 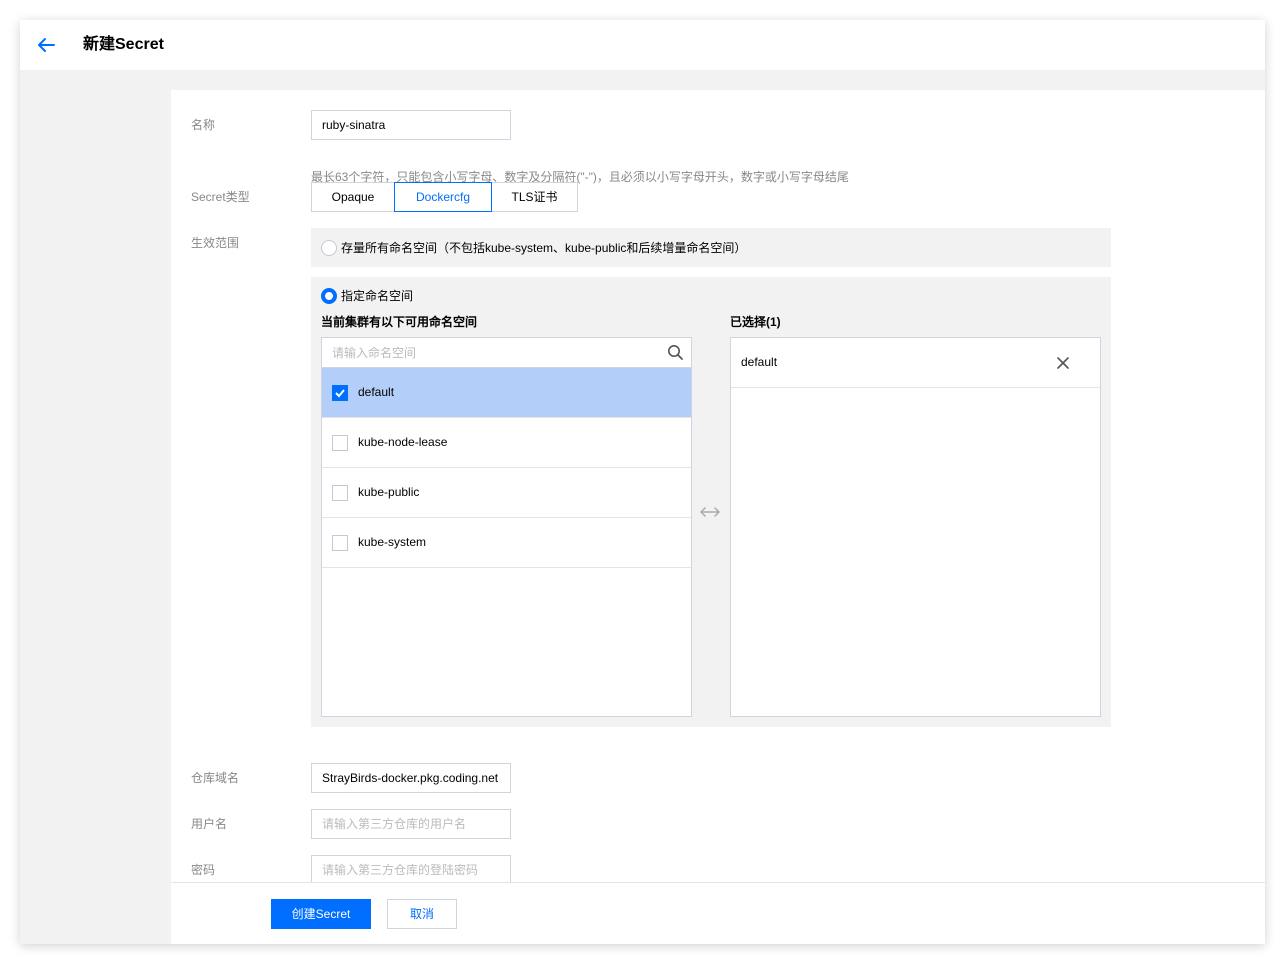 I want to click on password-input: 请输入第三方仓库的登陆密码, so click(x=411, y=870).